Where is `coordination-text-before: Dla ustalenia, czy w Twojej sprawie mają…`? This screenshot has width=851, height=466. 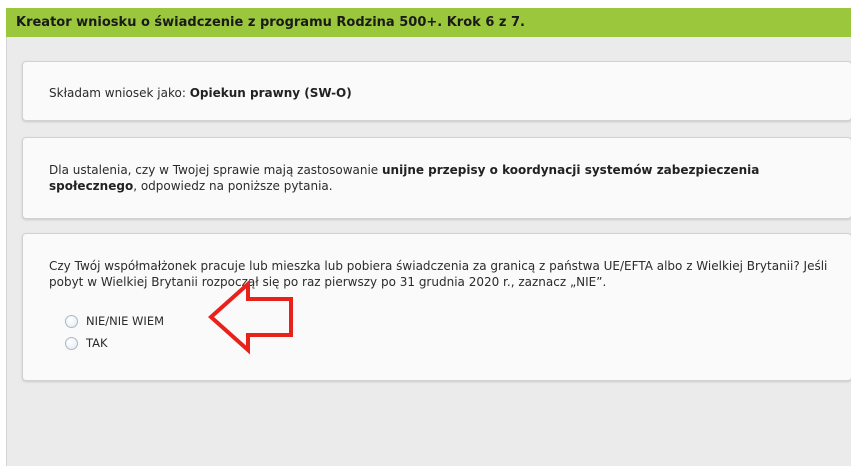 coordination-text-before: Dla ustalenia, czy w Twojej sprawie mają… is located at coordinates (215, 170).